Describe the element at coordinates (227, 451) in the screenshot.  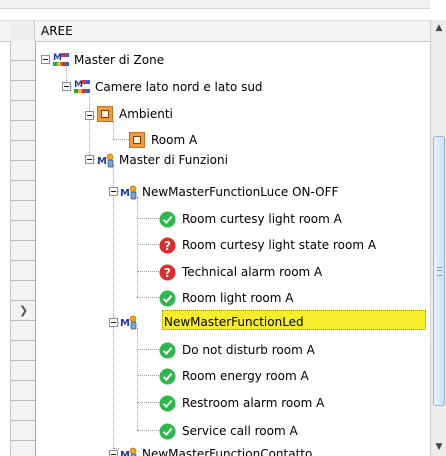
I see `node-label: NewMasterFunctionContatto` at that location.